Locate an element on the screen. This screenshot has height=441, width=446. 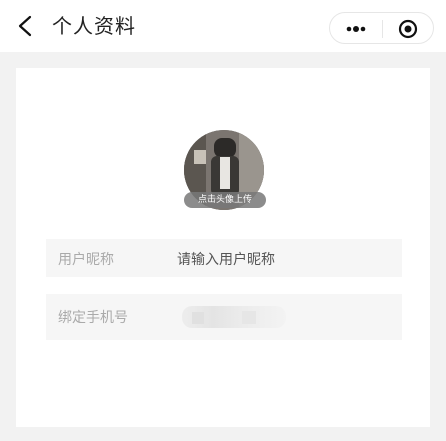
nickname-row: 用户昵称 请输入用户昵称 is located at coordinates (224, 258).